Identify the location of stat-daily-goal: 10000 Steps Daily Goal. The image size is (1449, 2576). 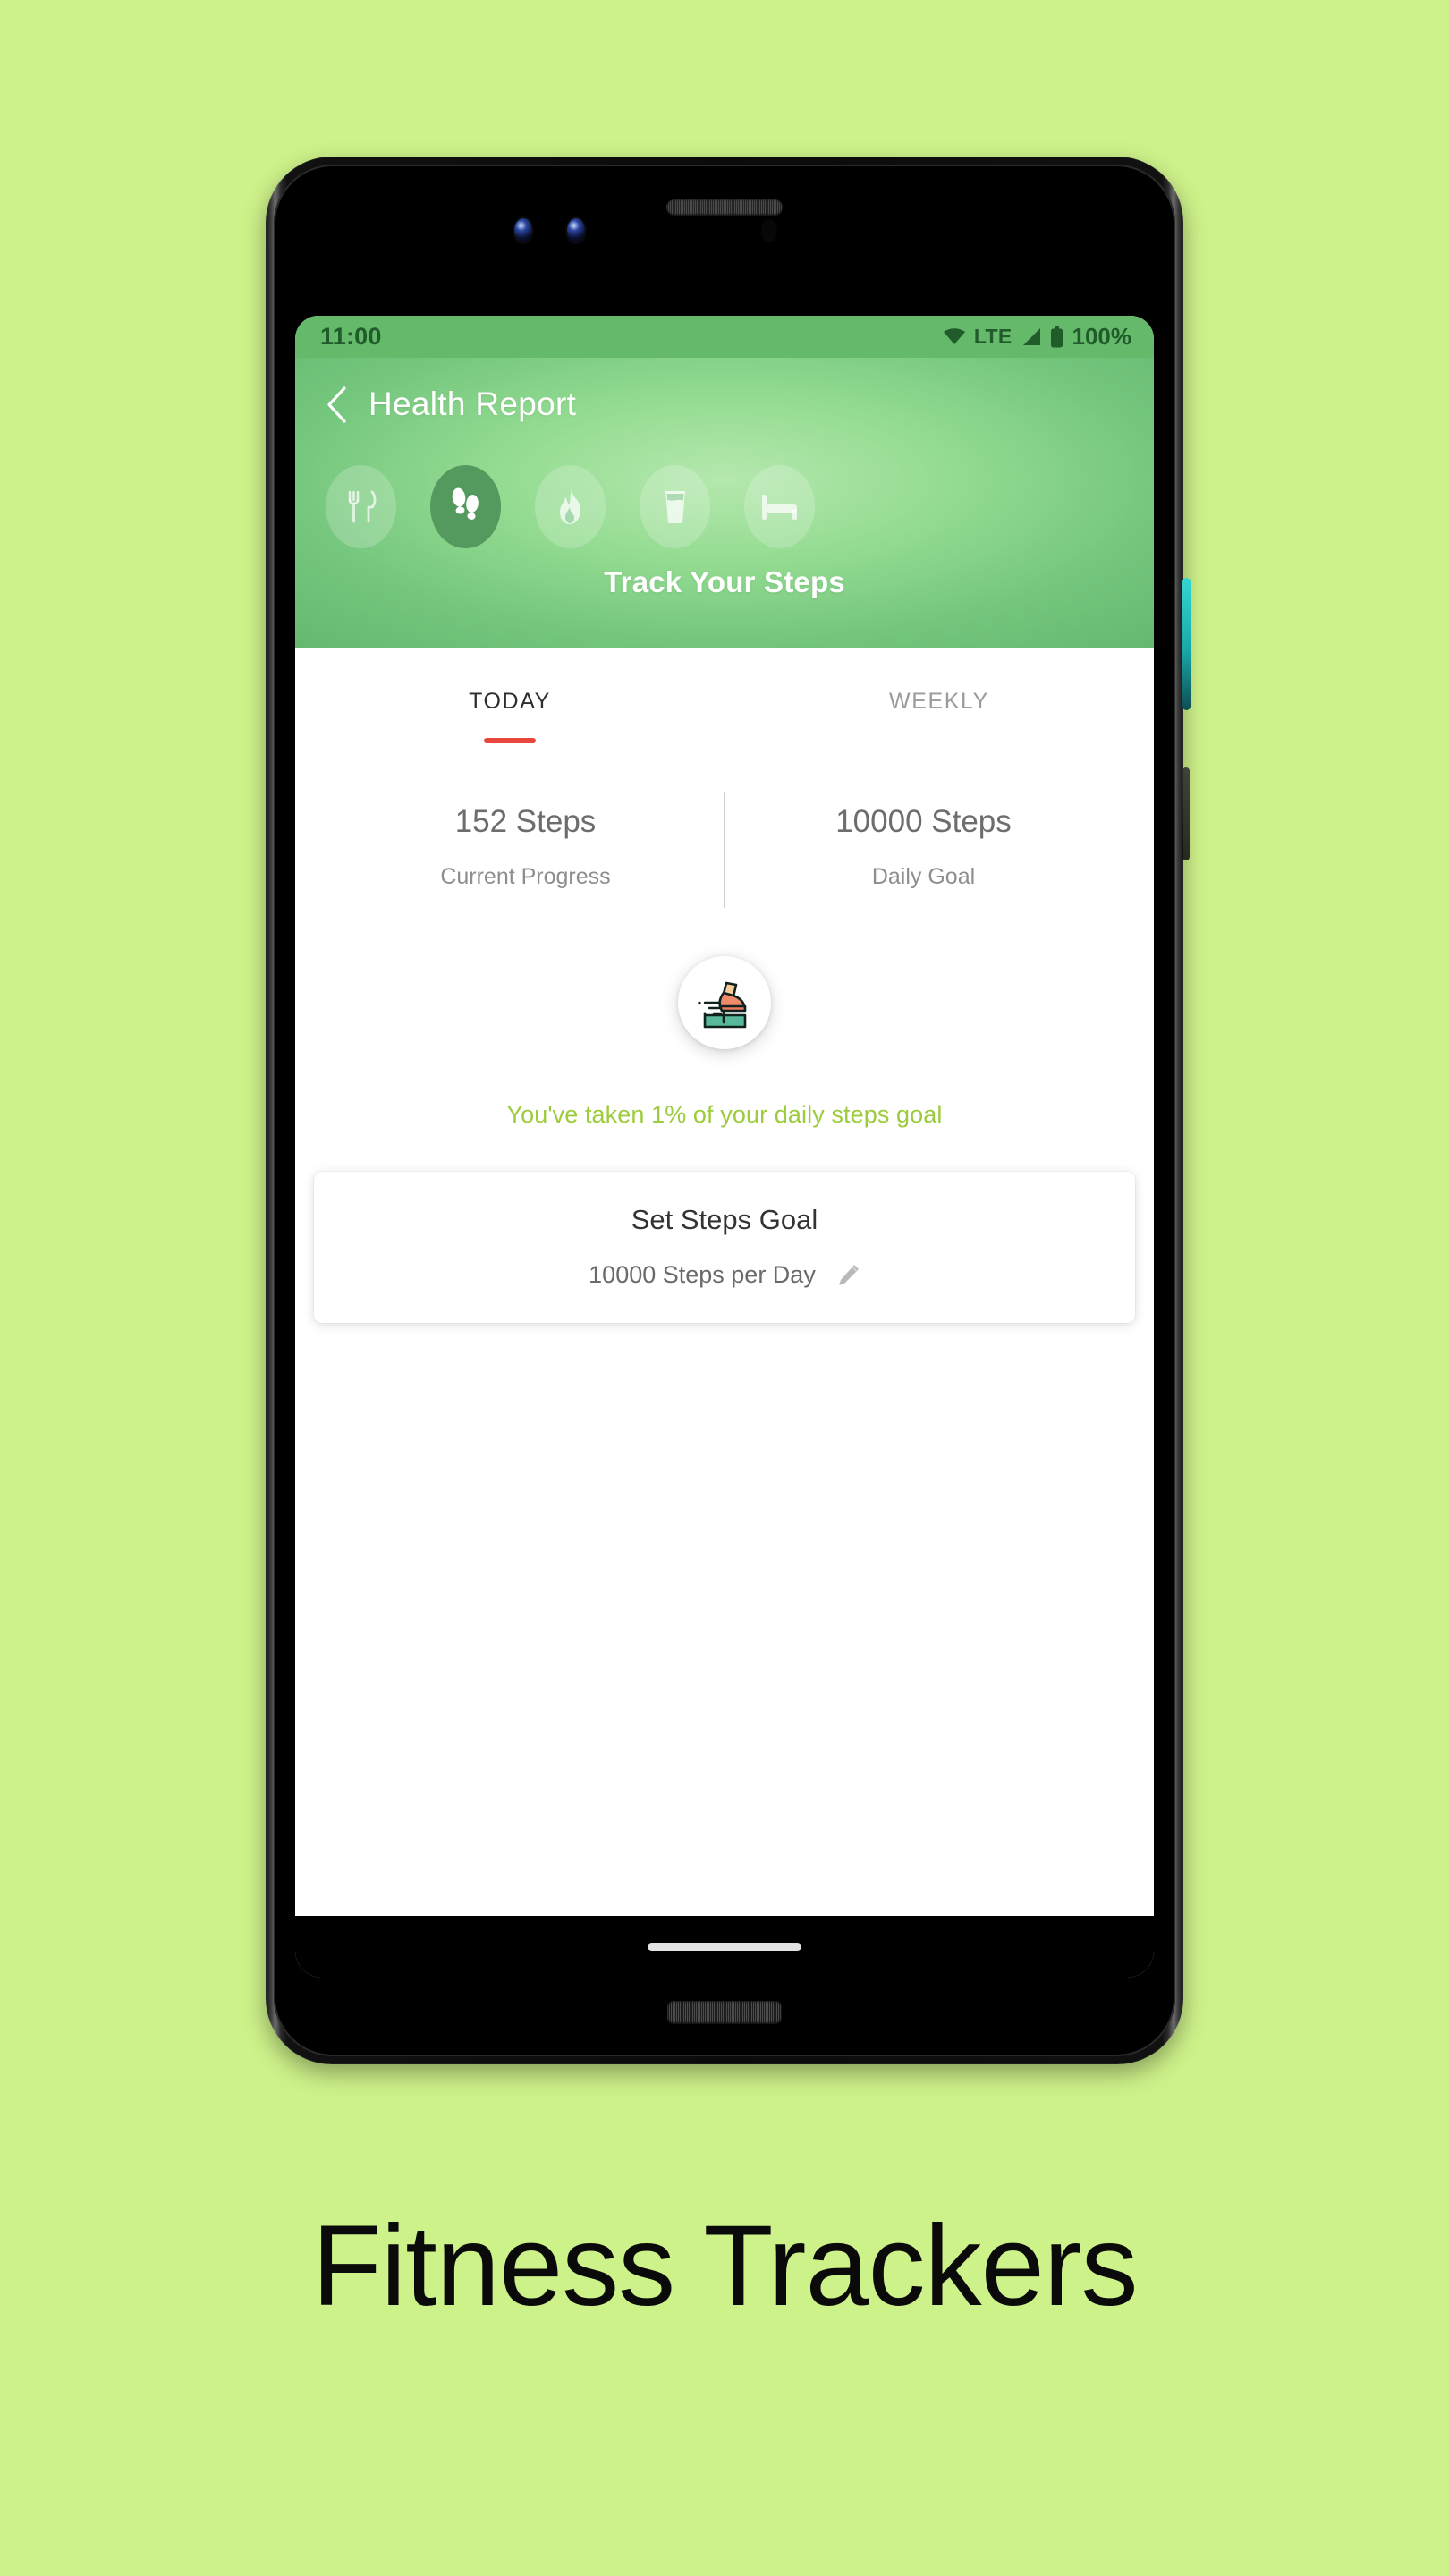
(923, 847).